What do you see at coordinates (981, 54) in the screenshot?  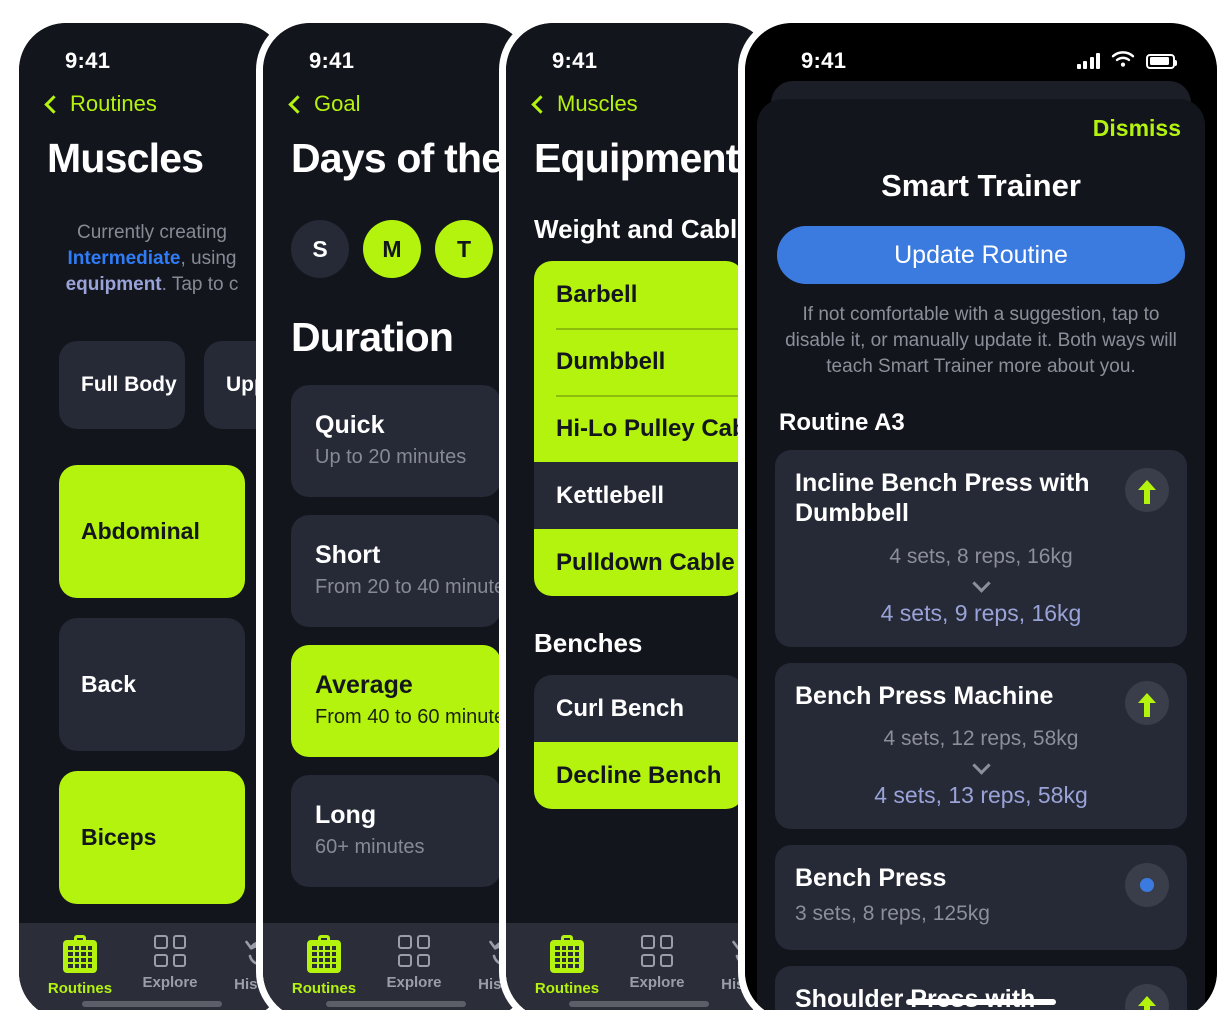 I see `status-bar-4: 9:41` at bounding box center [981, 54].